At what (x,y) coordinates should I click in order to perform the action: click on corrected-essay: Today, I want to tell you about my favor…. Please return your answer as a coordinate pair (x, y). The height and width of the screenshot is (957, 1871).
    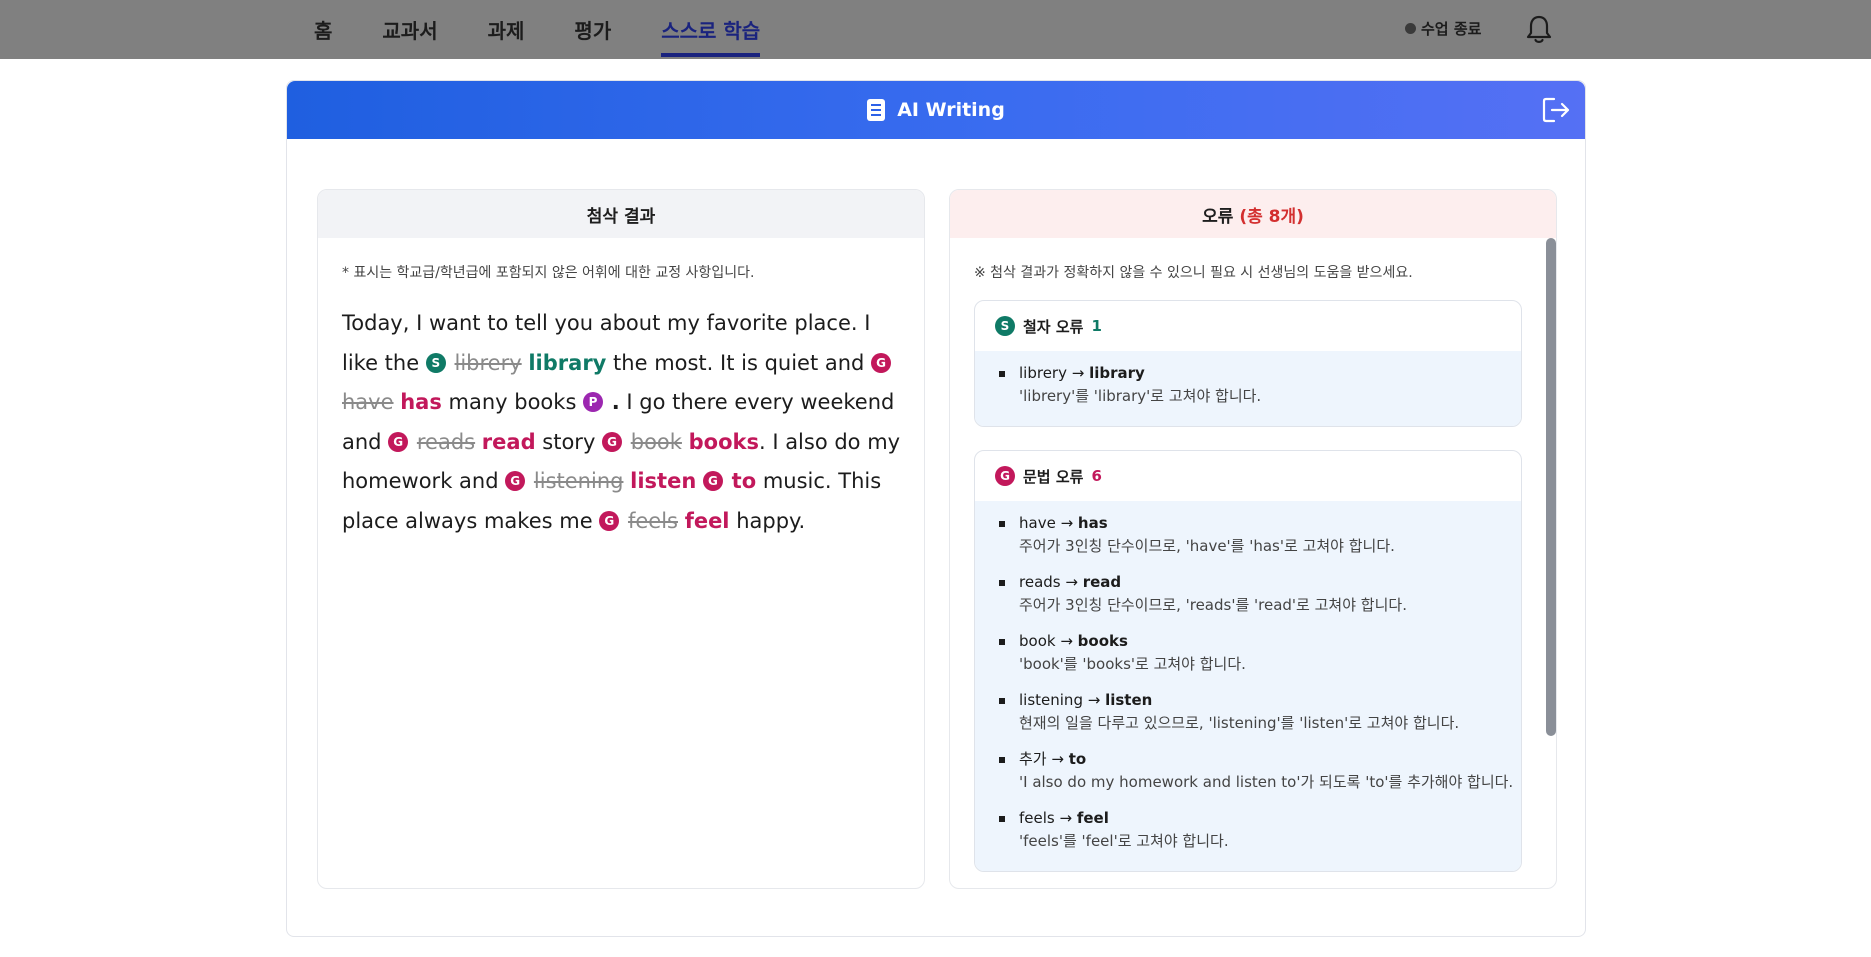
    Looking at the image, I should click on (622, 422).